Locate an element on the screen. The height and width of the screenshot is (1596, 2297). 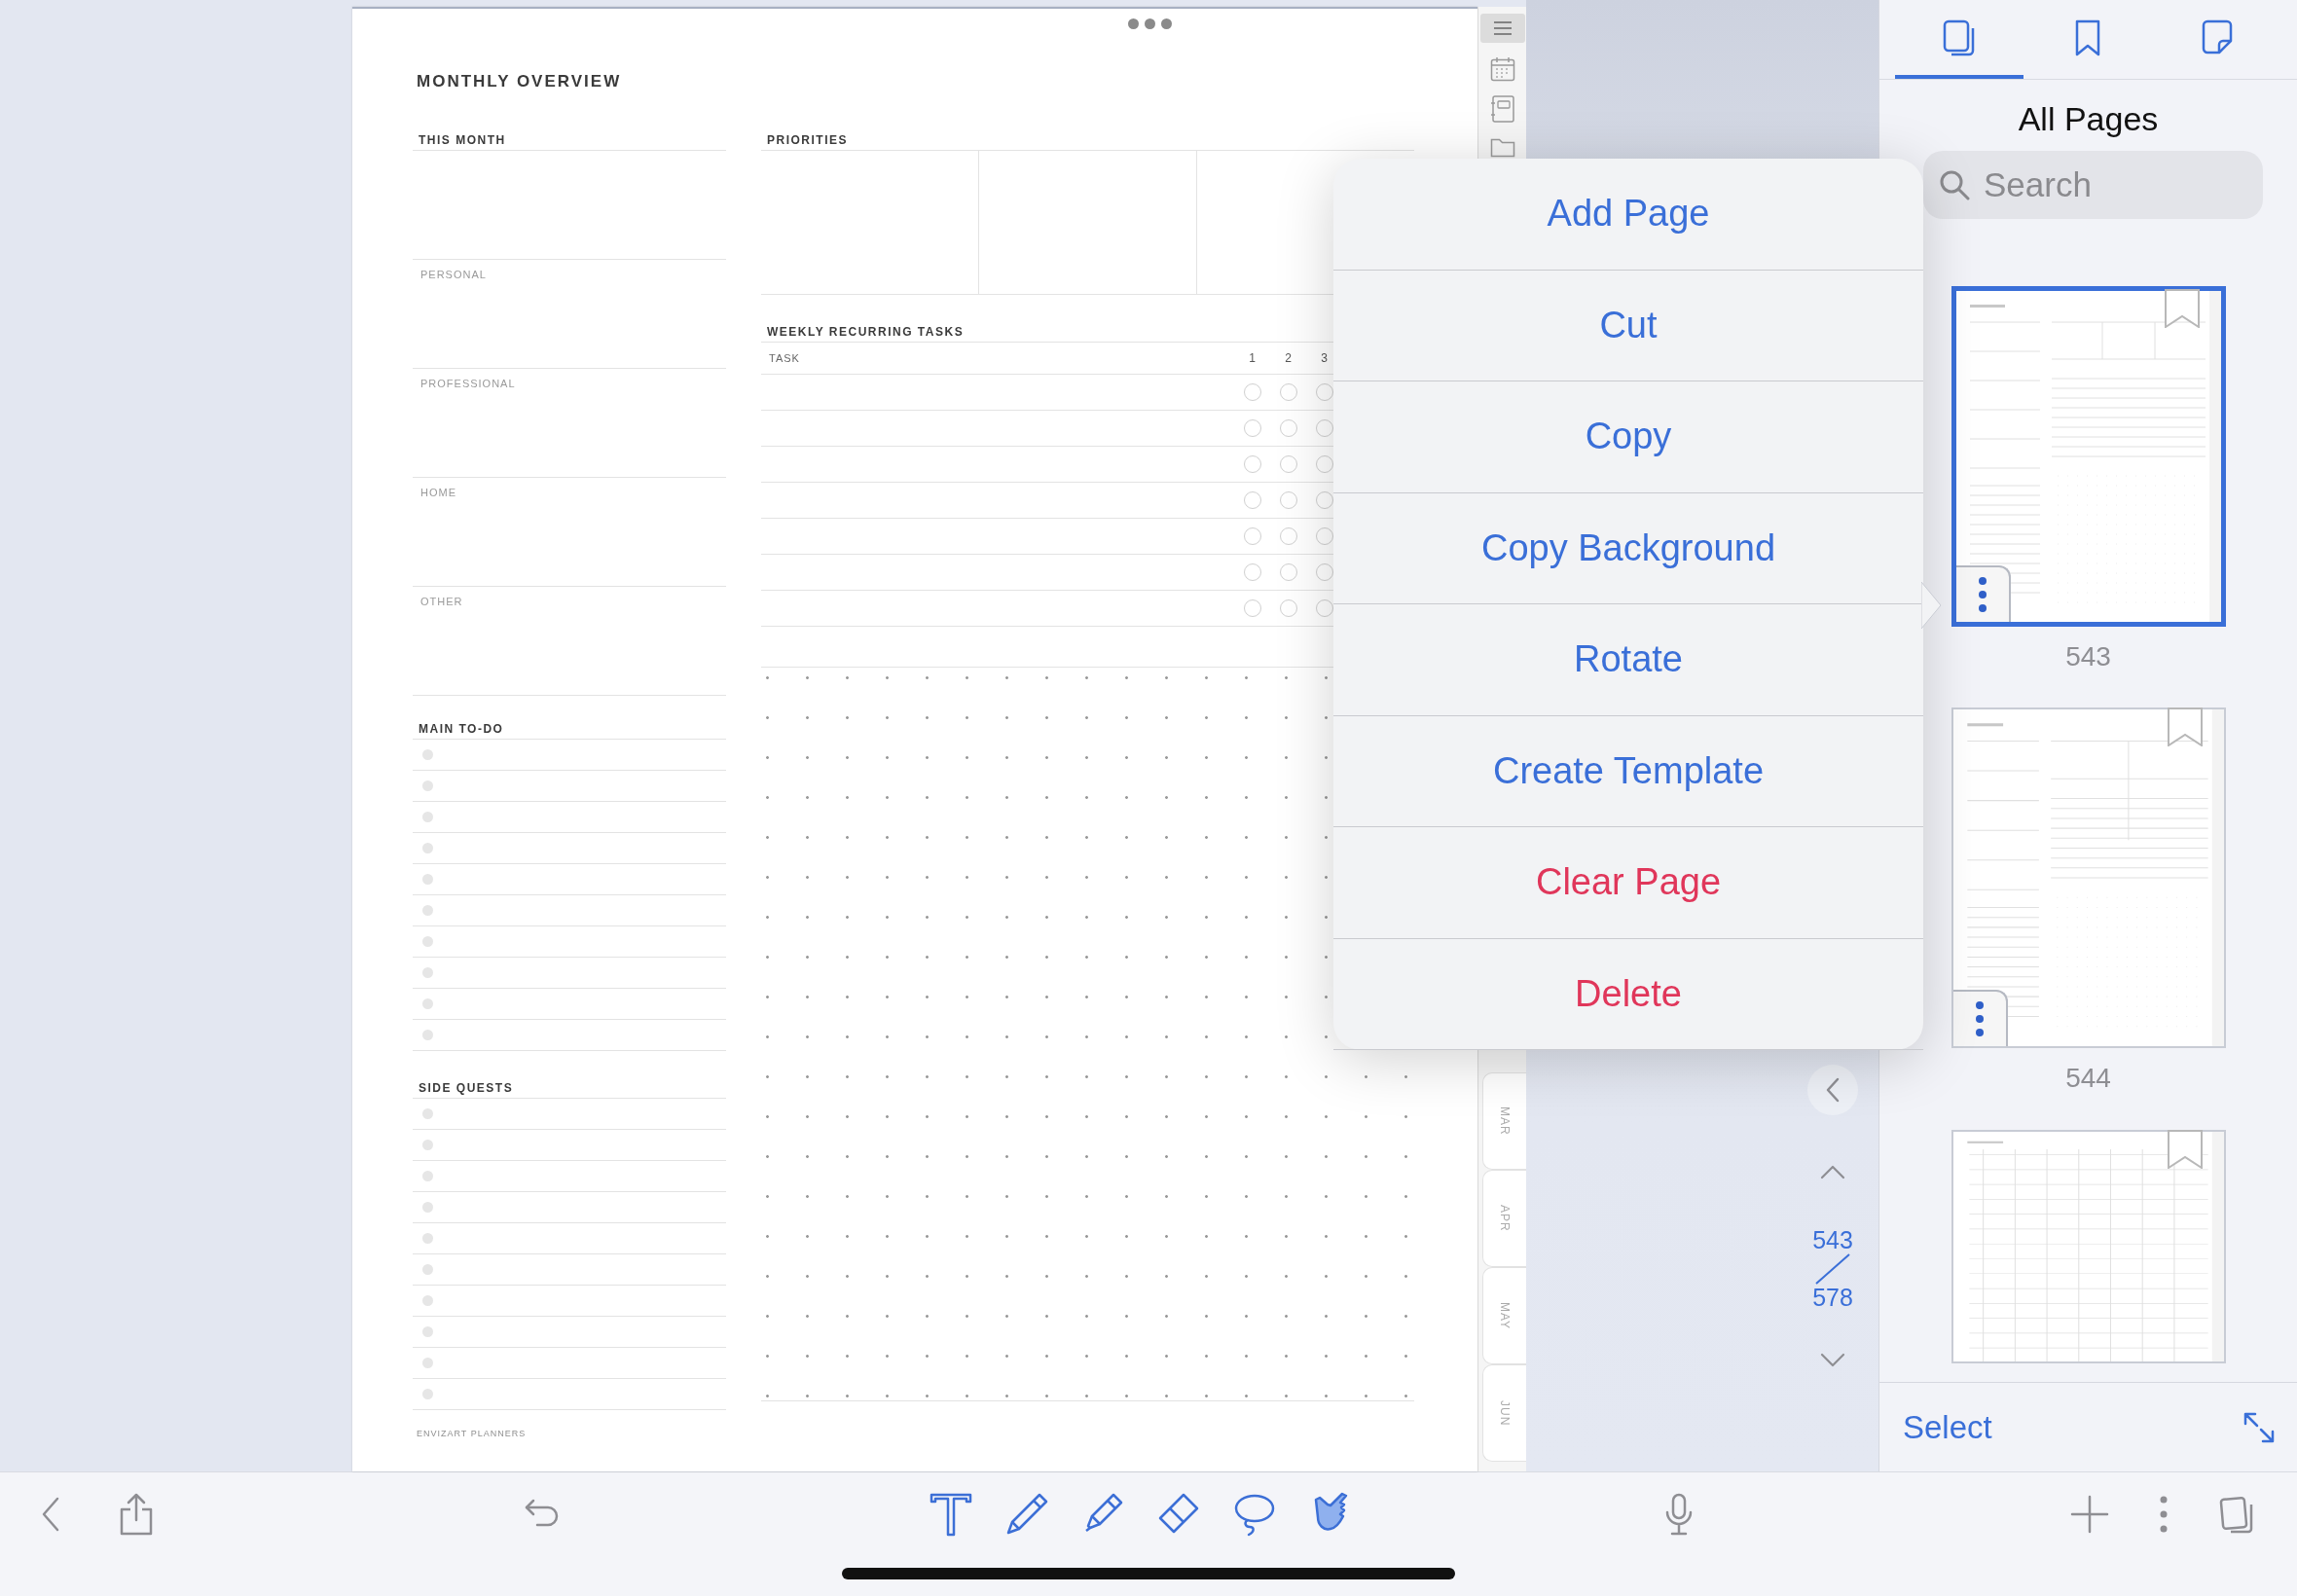
microphone-icon is located at coordinates (1679, 1515).